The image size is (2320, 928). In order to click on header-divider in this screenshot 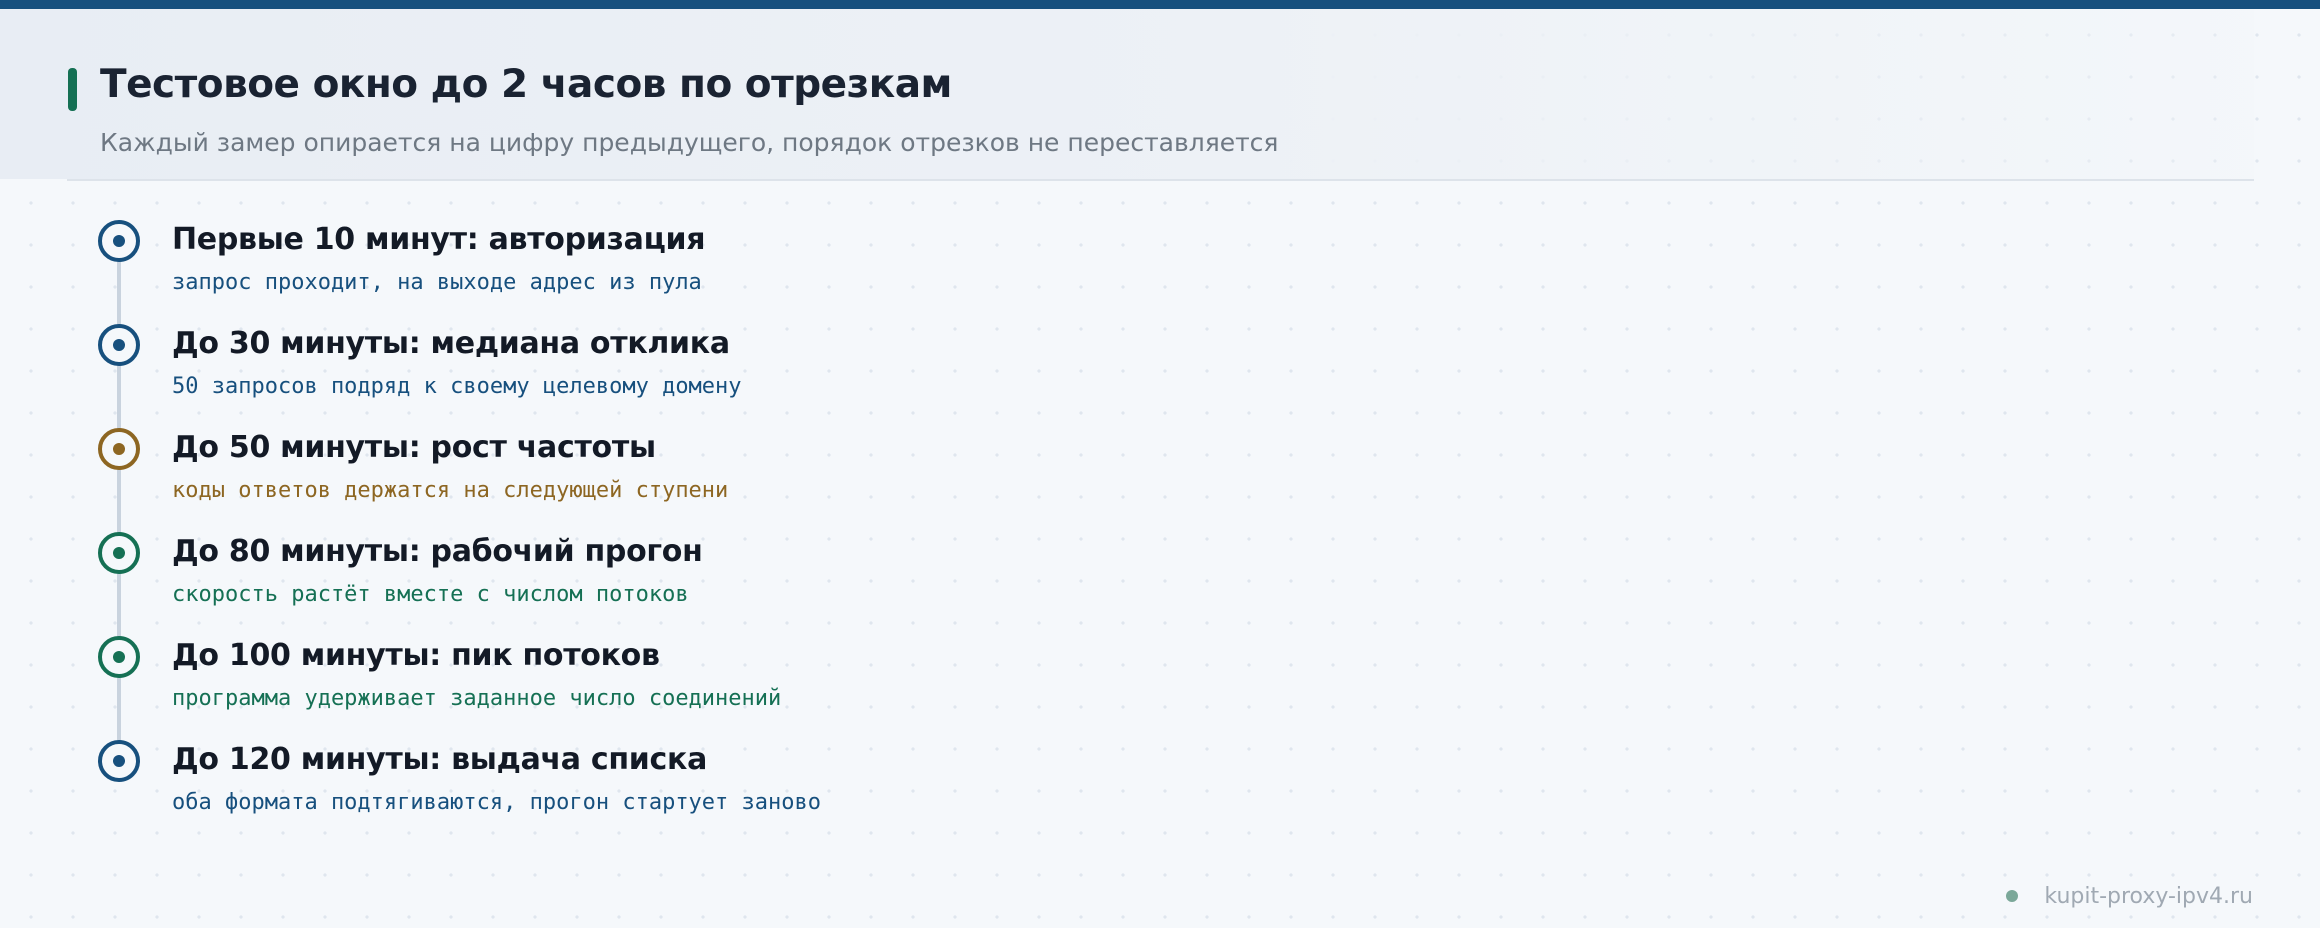, I will do `click(1160, 180)`.